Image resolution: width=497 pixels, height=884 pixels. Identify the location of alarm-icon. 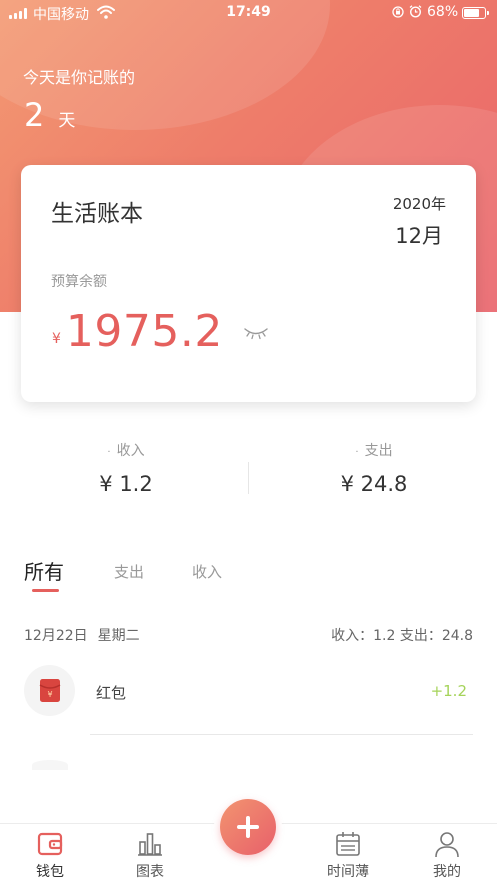
(415, 11).